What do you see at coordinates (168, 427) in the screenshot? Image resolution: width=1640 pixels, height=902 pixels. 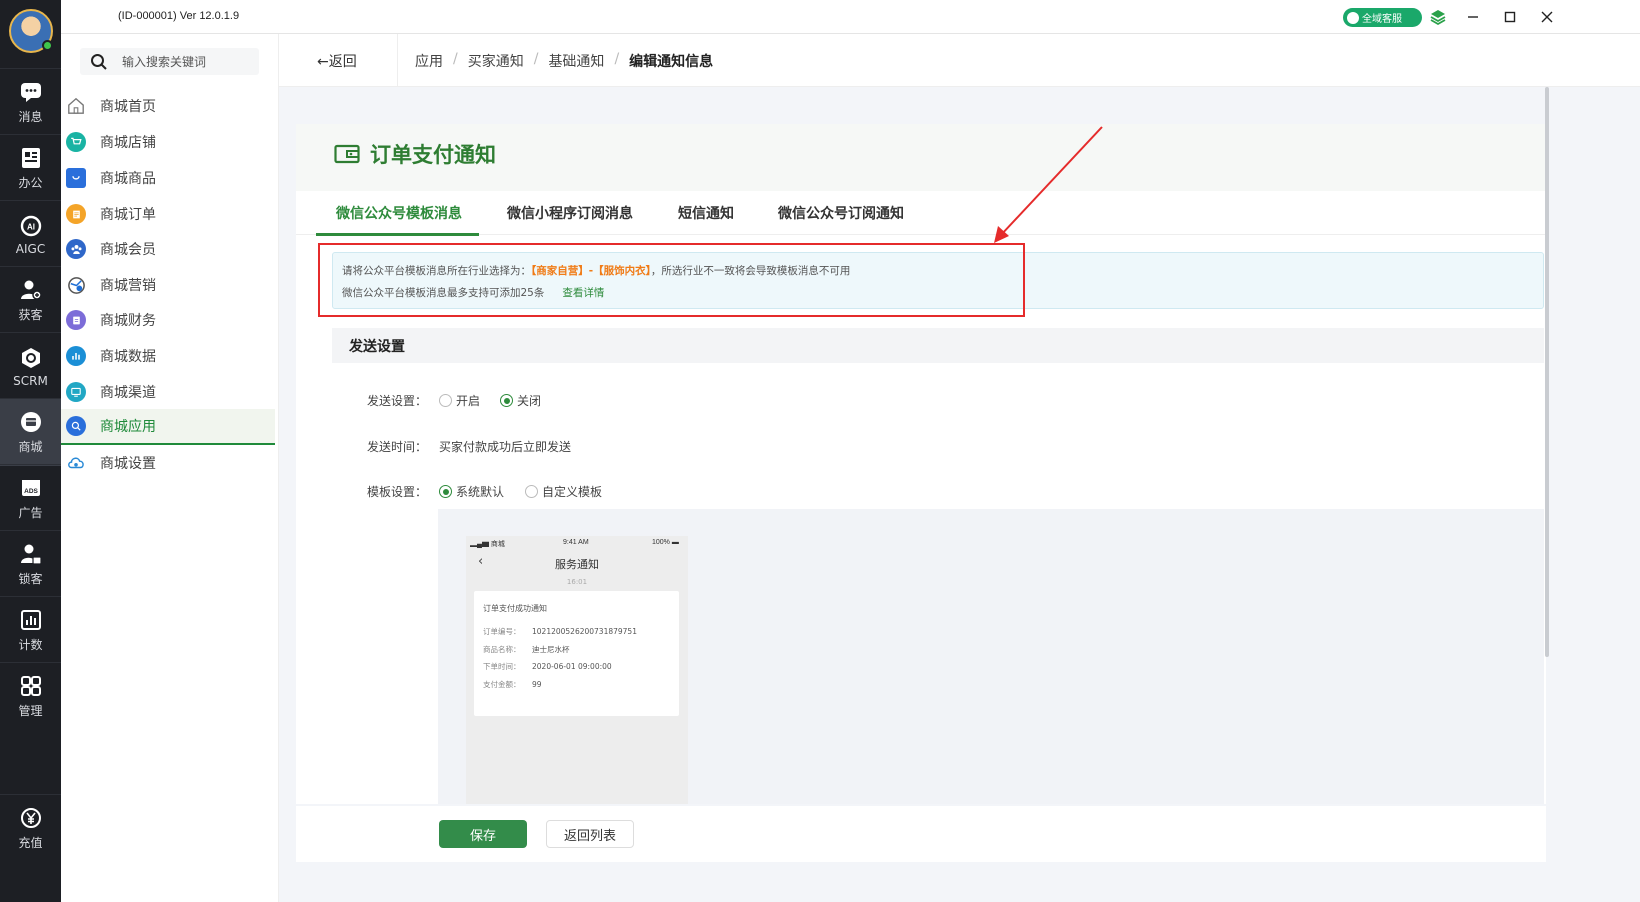 I see `sidebar-item-apps: 商城应用` at bounding box center [168, 427].